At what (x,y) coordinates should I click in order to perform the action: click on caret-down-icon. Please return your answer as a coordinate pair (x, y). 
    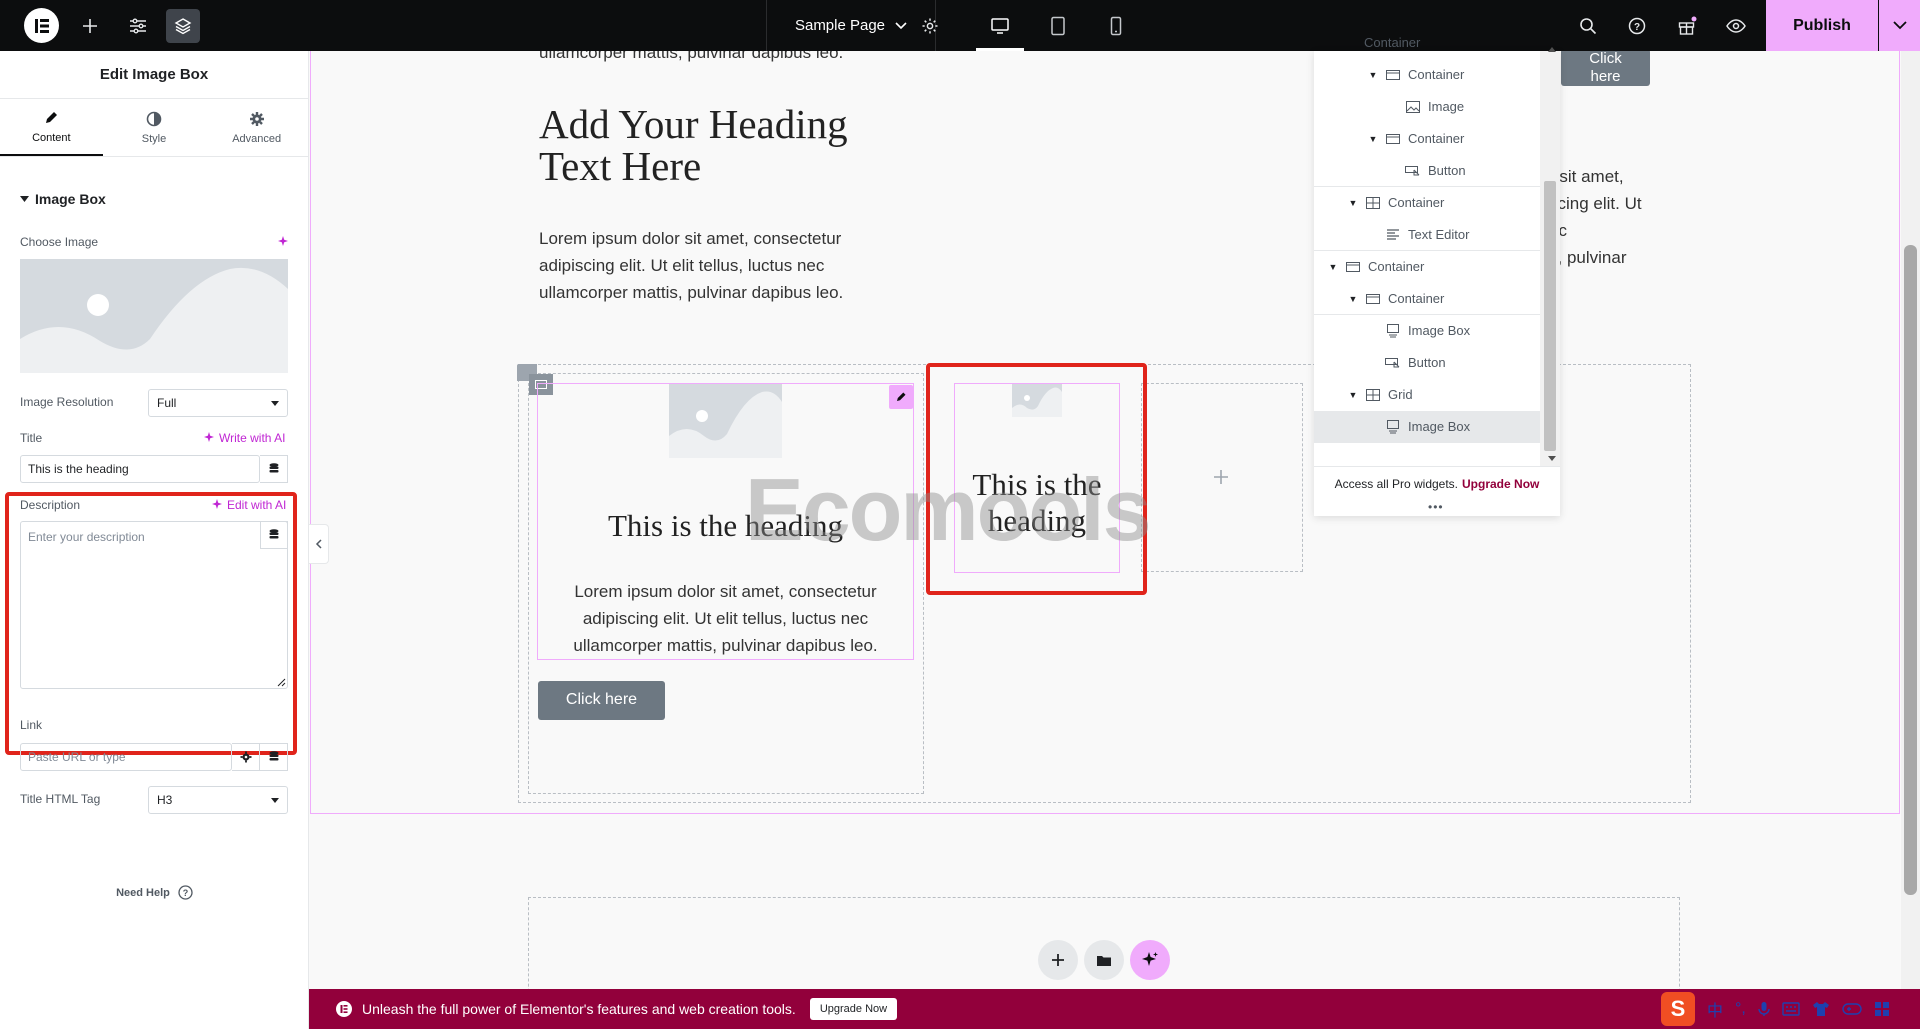
    Looking at the image, I should click on (275, 403).